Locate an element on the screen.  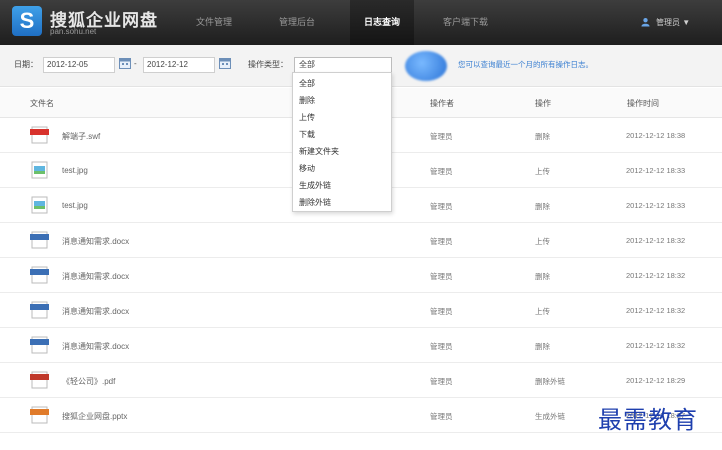
user-icon is located at coordinates (645, 22).